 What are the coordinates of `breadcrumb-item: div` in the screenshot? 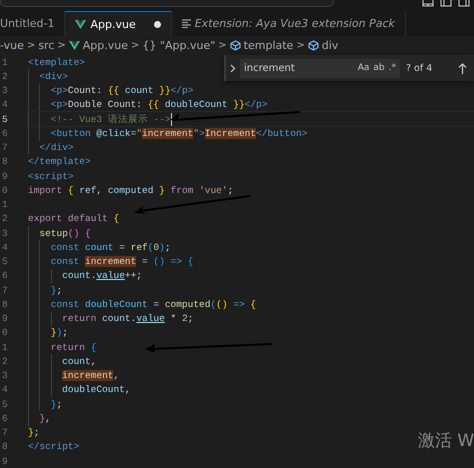 It's located at (330, 45).